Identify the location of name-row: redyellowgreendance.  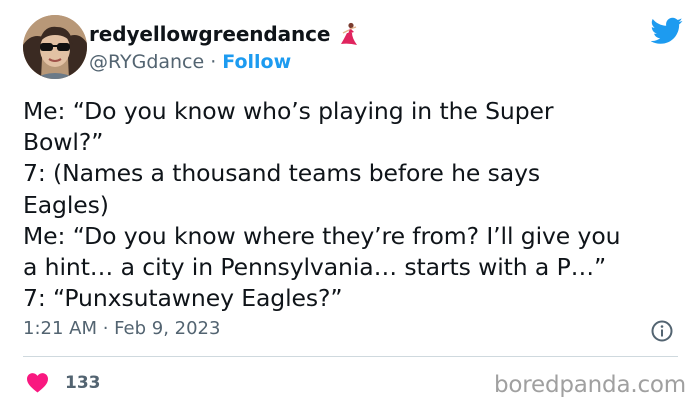
(224, 34).